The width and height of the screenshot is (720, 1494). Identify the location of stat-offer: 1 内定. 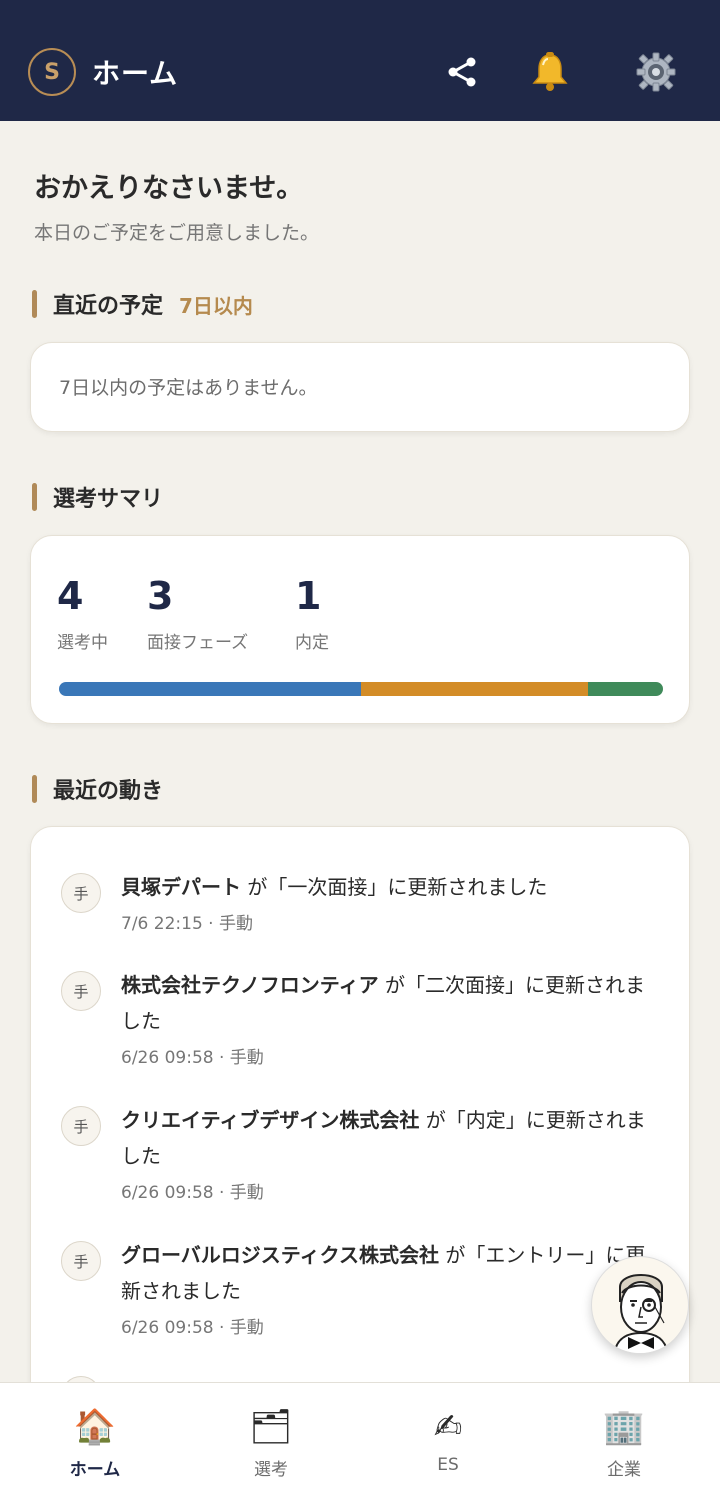
(312, 613).